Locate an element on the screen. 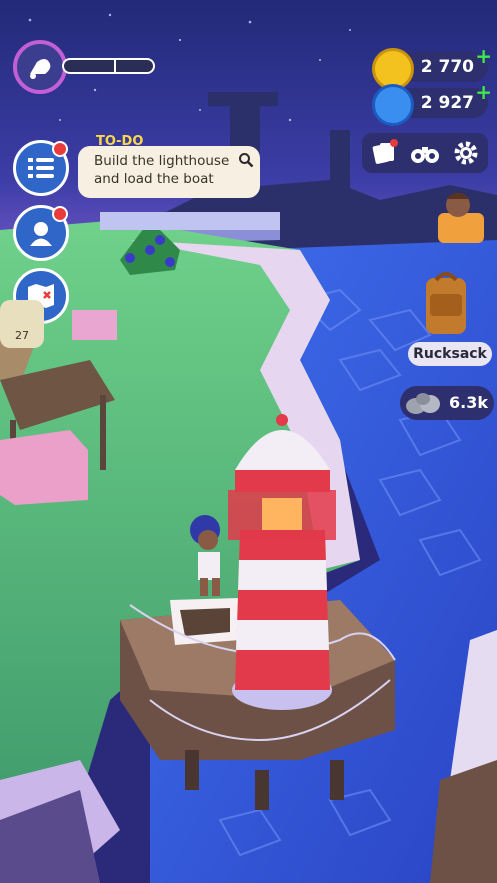 The height and width of the screenshot is (883, 497). rucksack-icon is located at coordinates (446, 303).